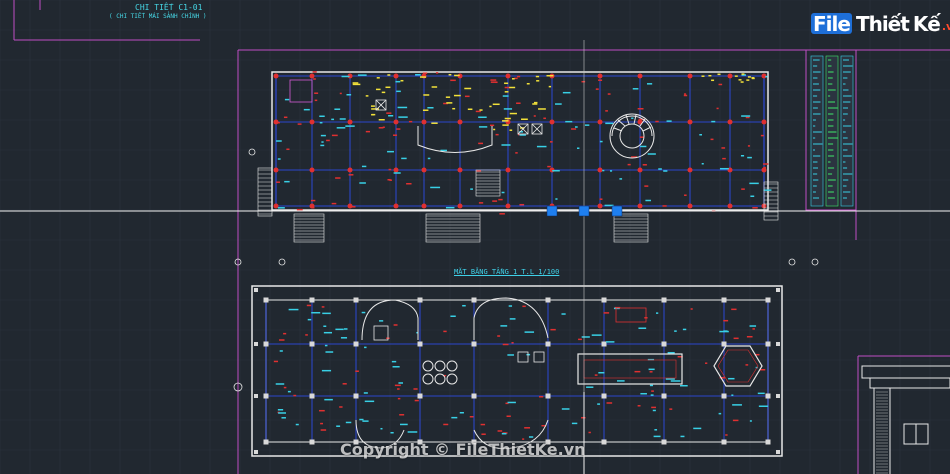  I want to click on logo-part-thiet: Thiết, so click(882, 23).